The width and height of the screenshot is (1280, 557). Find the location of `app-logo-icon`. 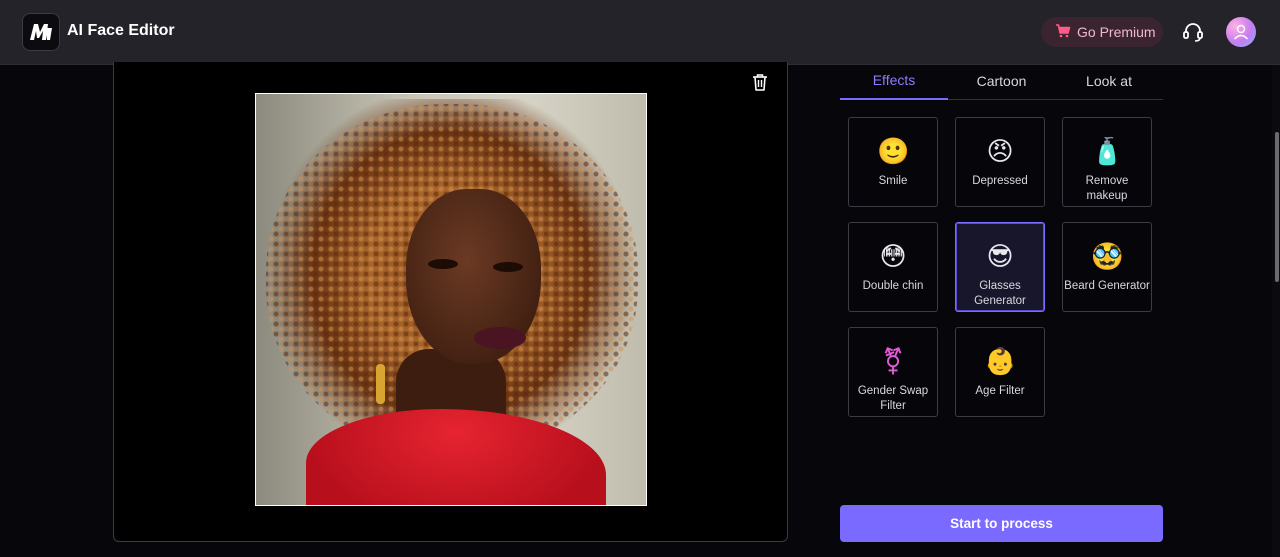

app-logo-icon is located at coordinates (41, 32).